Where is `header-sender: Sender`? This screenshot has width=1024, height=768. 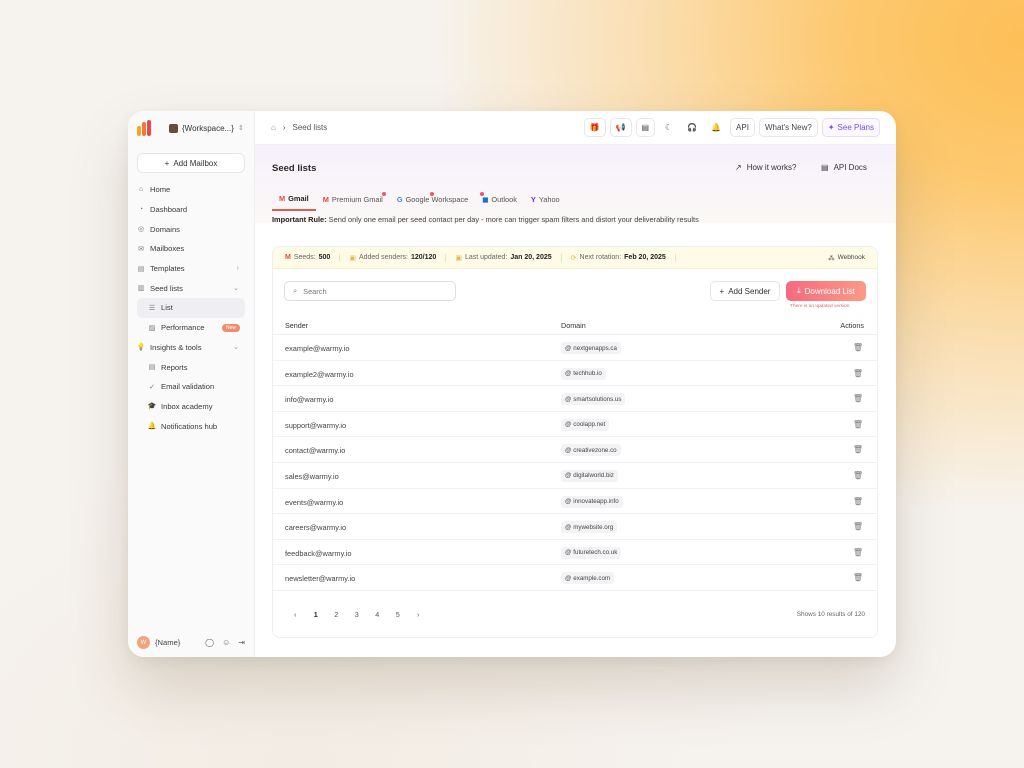
header-sender: Sender is located at coordinates (297, 325).